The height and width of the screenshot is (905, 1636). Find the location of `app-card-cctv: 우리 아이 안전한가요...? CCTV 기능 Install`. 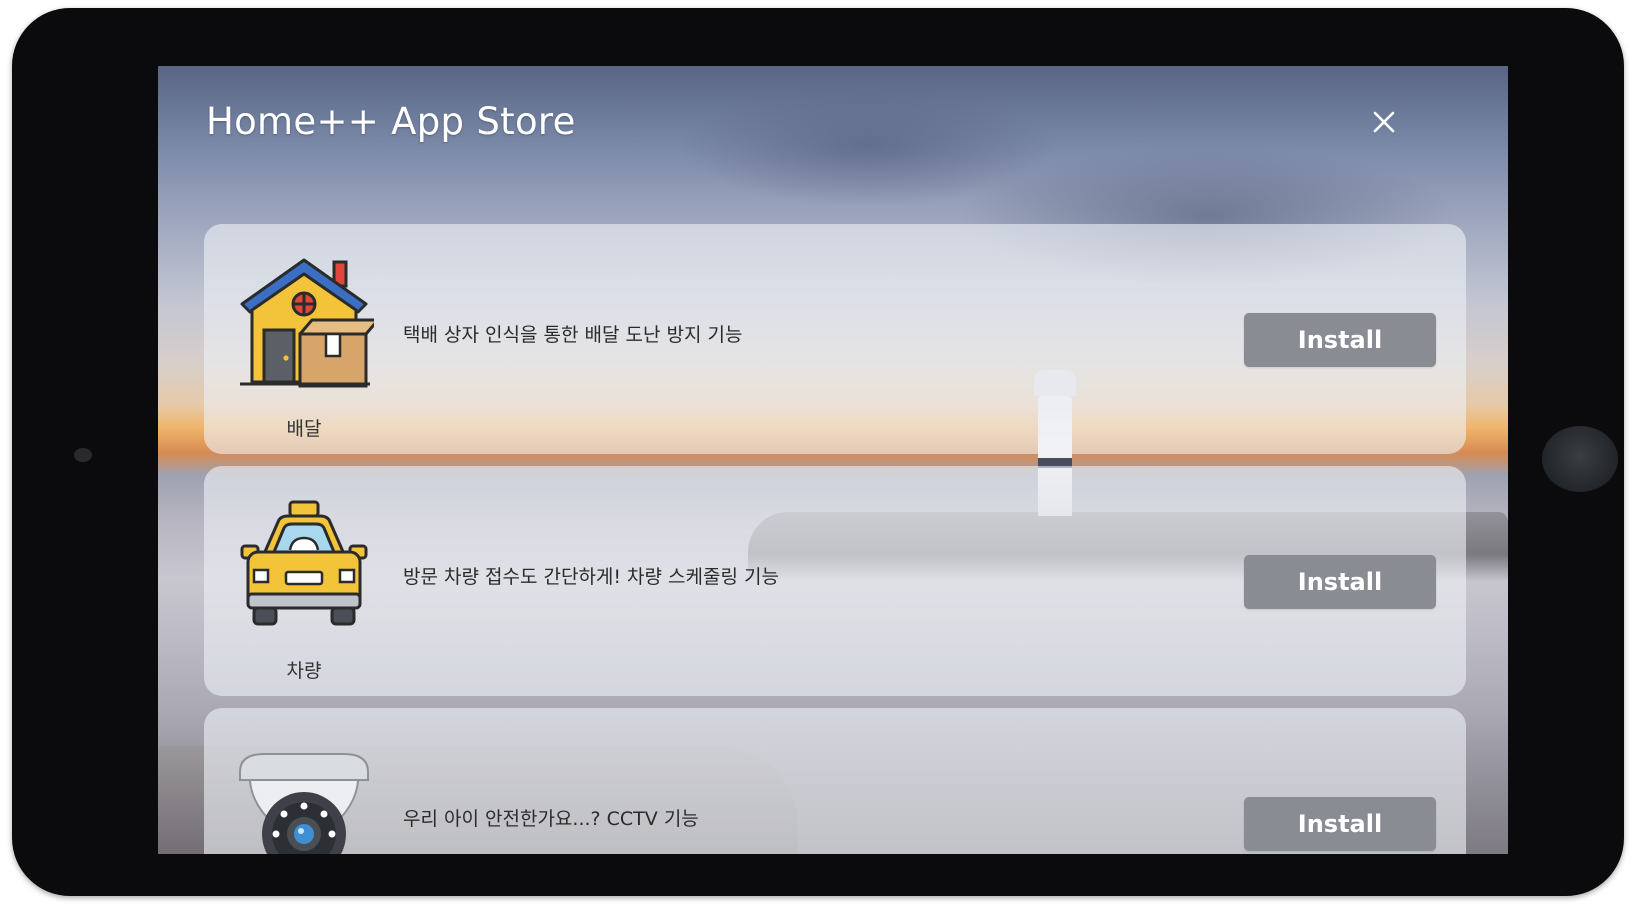

app-card-cctv: 우리 아이 안전한가요...? CCTV 기능 Install is located at coordinates (835, 781).